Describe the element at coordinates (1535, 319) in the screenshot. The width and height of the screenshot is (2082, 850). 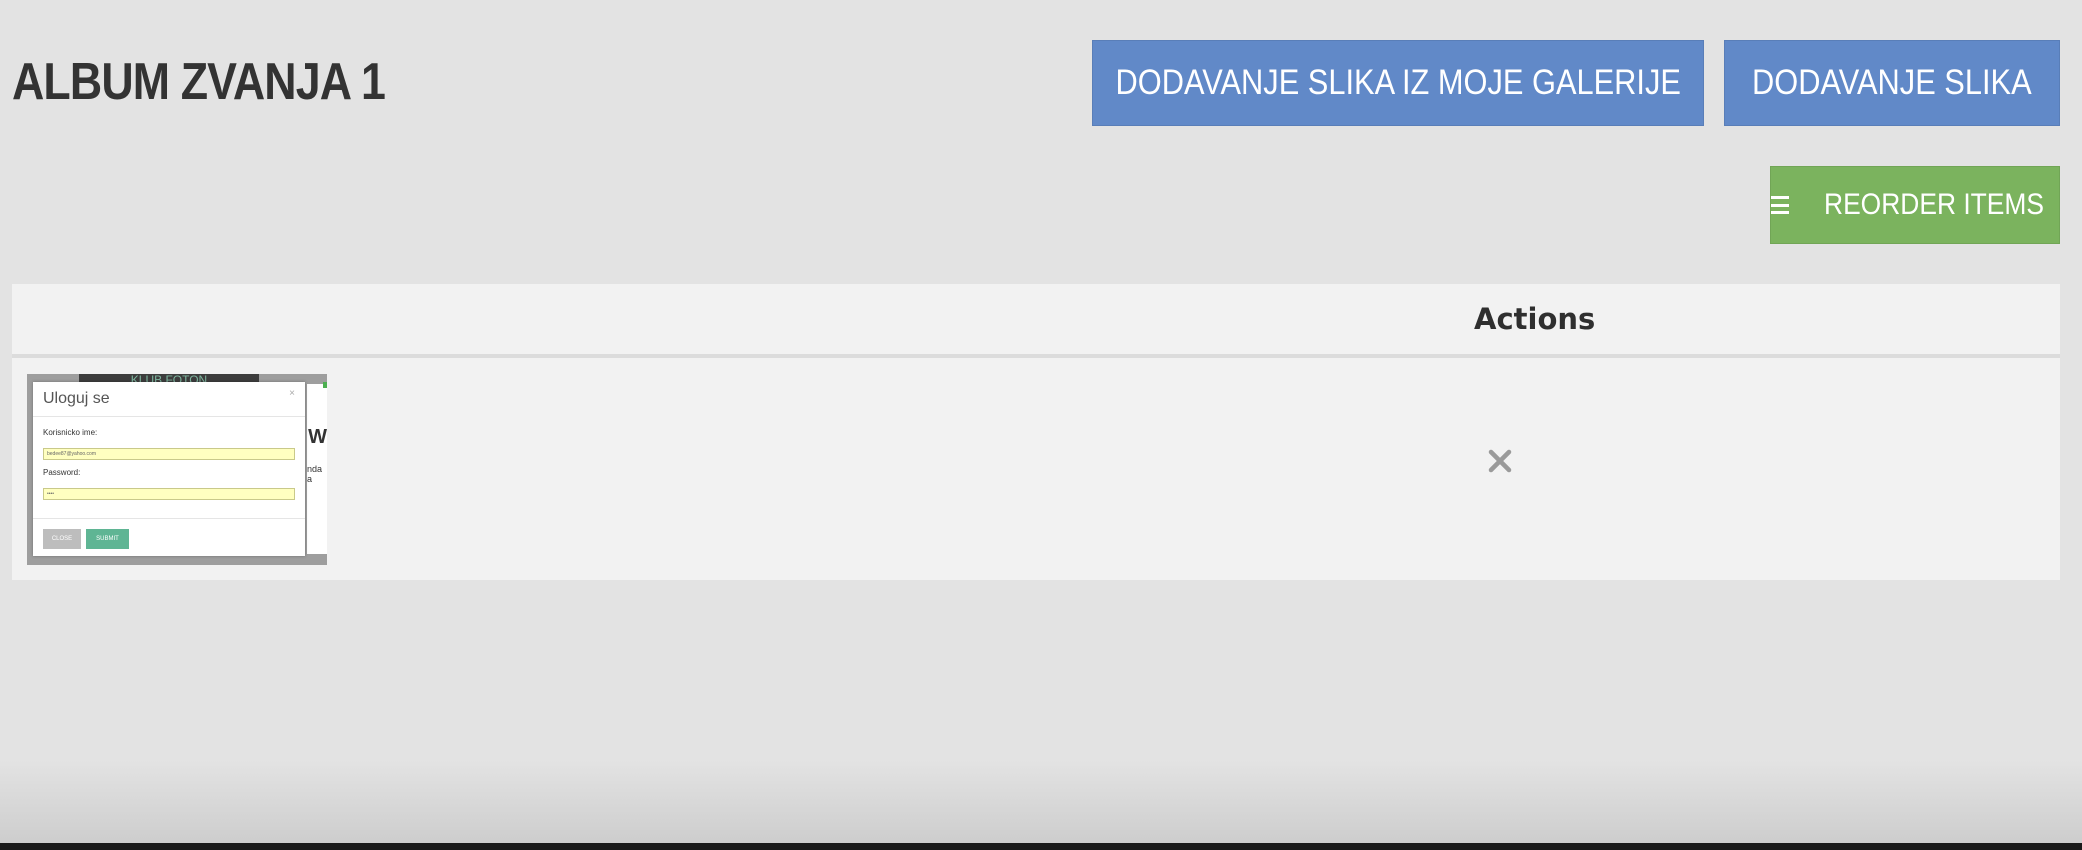
I see `actions-column-header: Actions` at that location.